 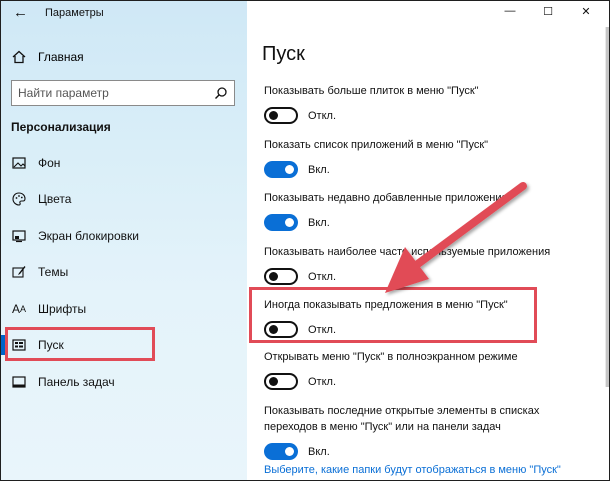 What do you see at coordinates (371, 91) in the screenshot?
I see `setting-label: Показывать больше плиток в меню "Пуск"` at bounding box center [371, 91].